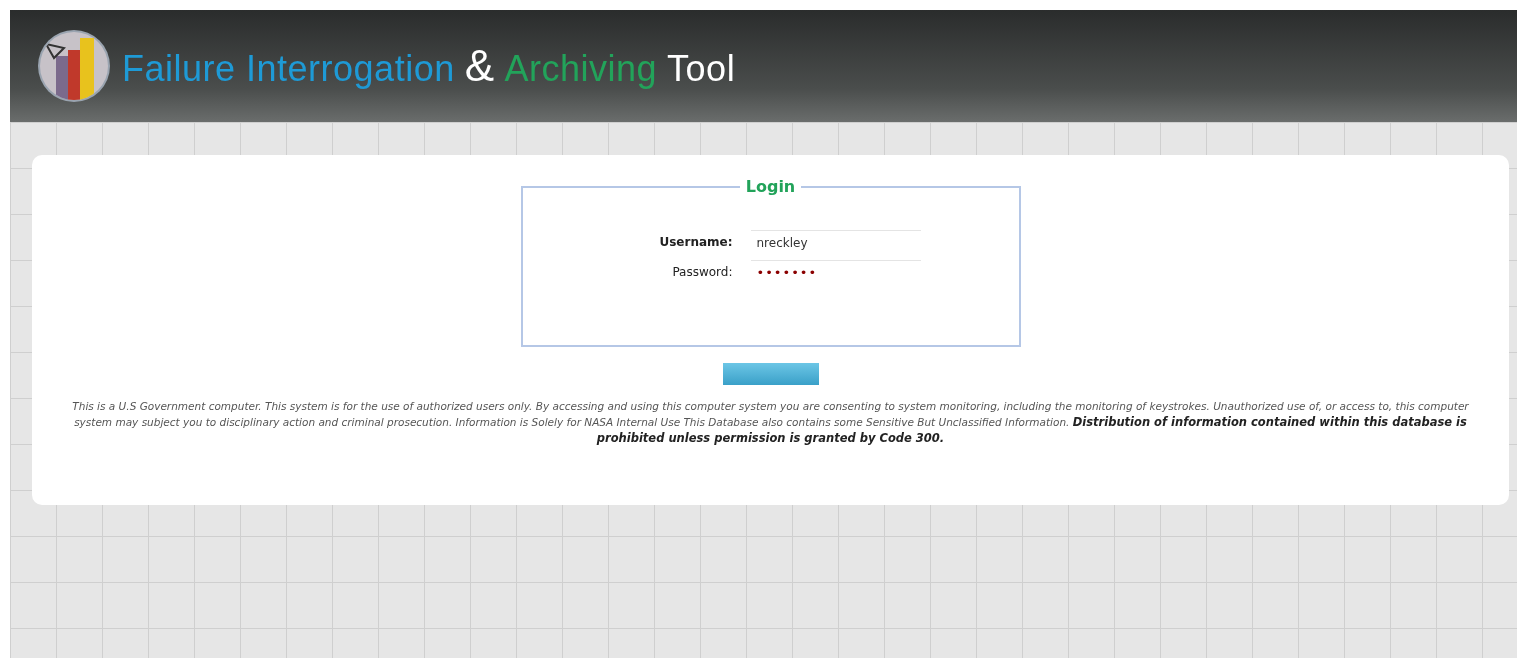 Image resolution: width=1535 pixels, height=658 pixels. Describe the element at coordinates (479, 66) in the screenshot. I see `title-text: &` at that location.